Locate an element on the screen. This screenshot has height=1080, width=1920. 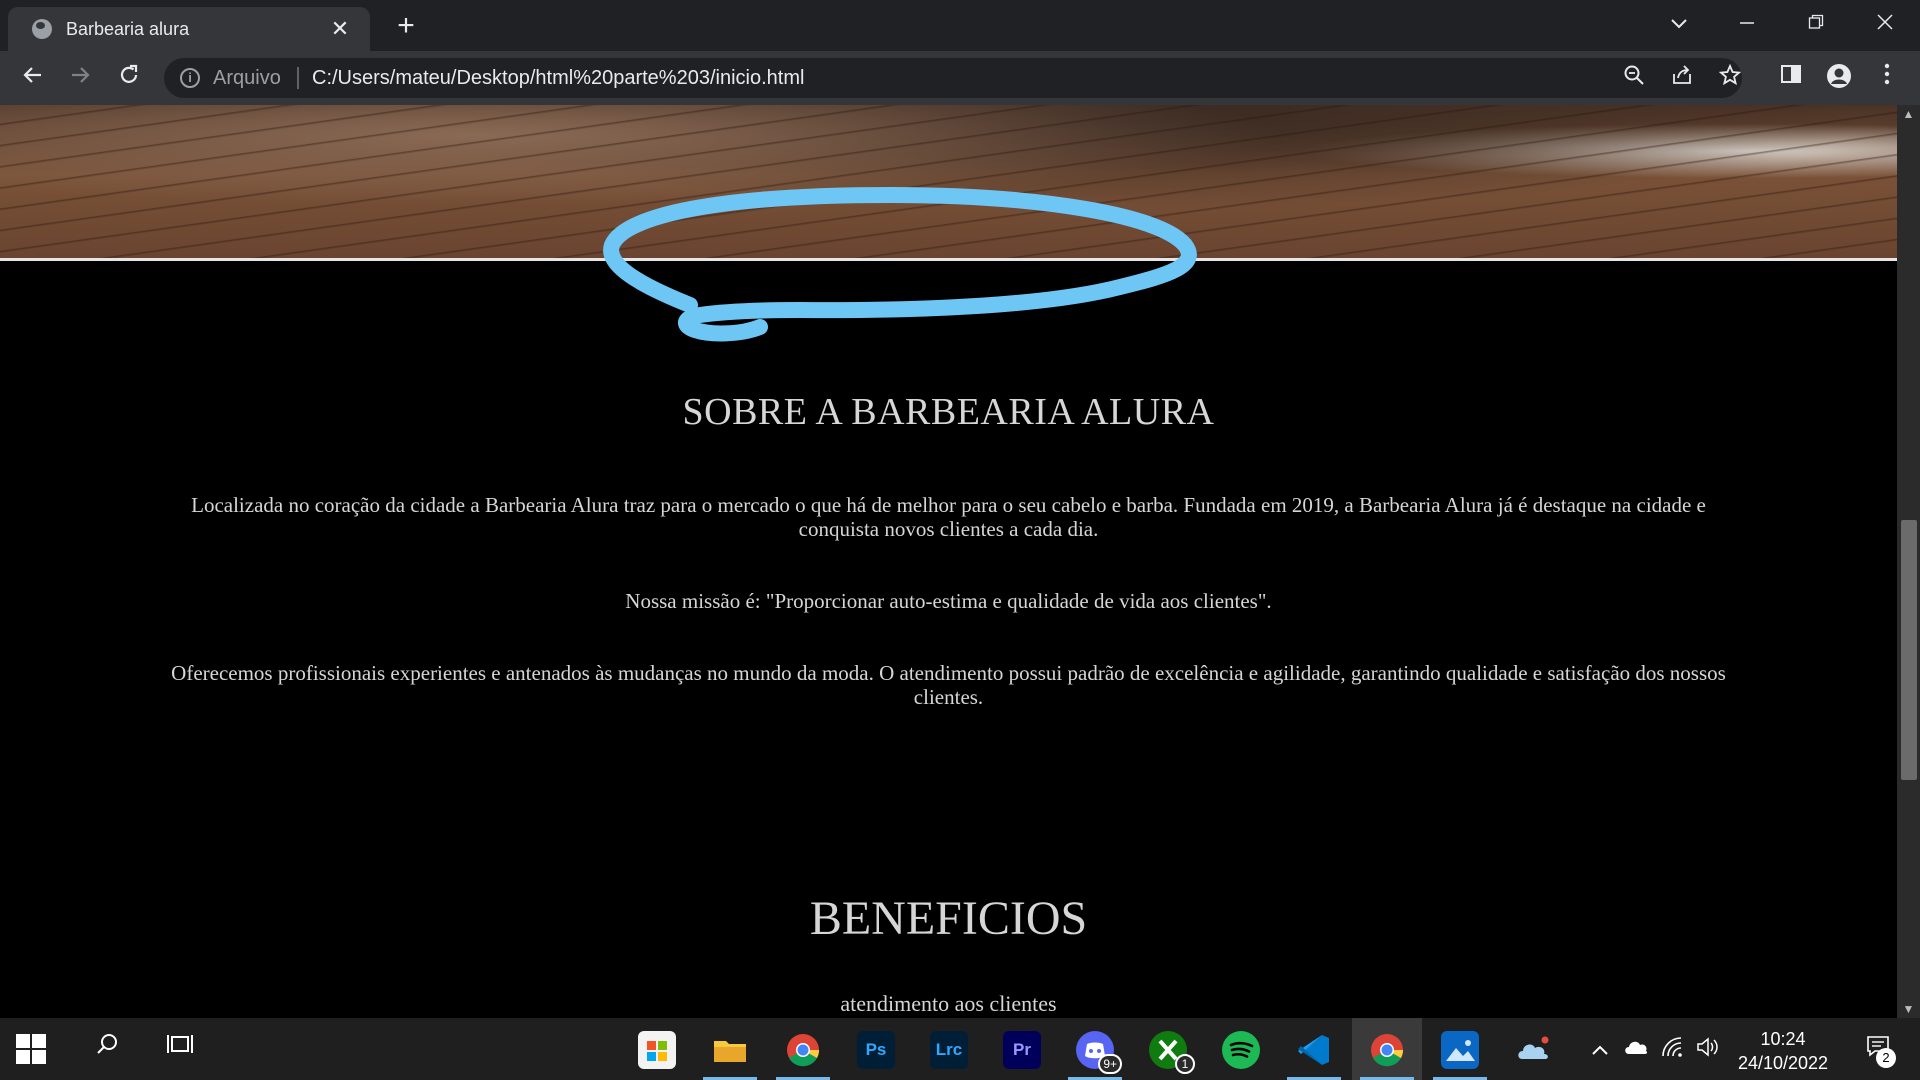
vscode-icon is located at coordinates (1314, 1049).